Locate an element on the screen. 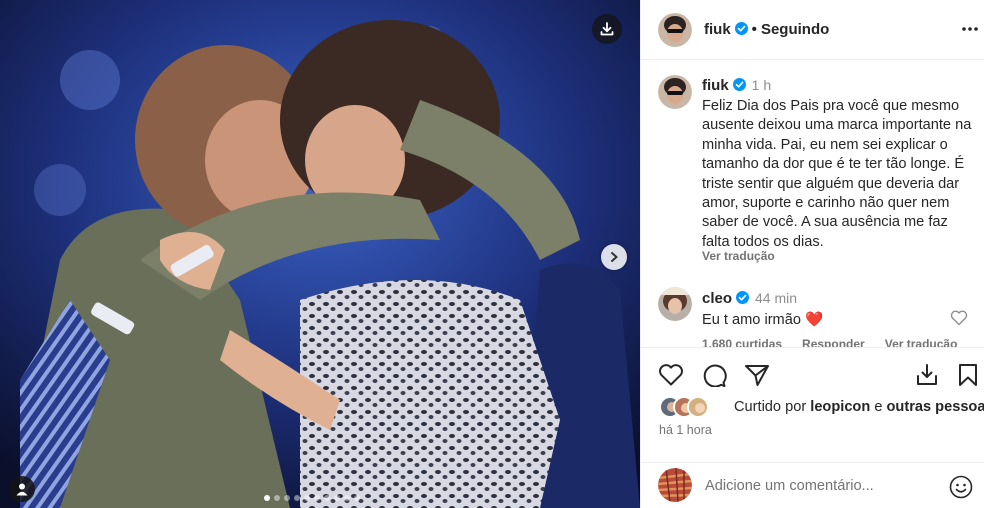 This screenshot has height=508, width=984. share-icon is located at coordinates (757, 375).